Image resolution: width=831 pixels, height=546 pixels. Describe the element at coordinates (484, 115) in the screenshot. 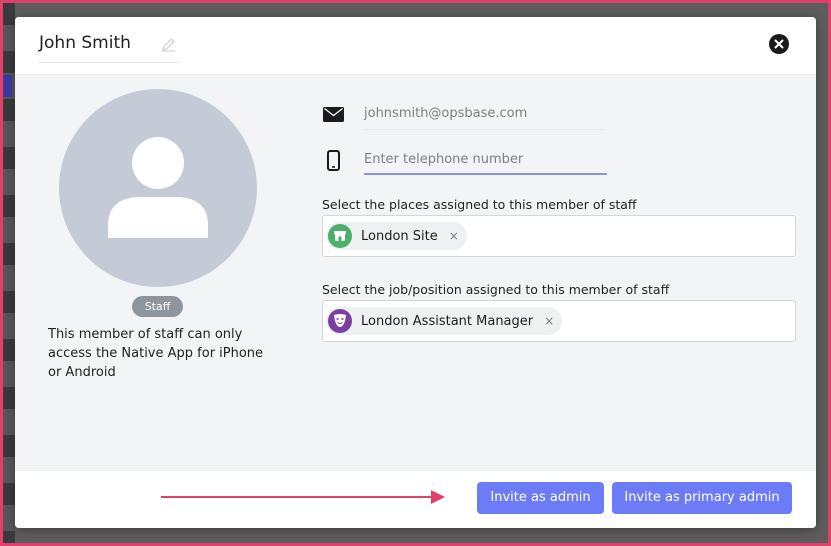

I see `email-value: johnsmith@opsbase.com` at that location.